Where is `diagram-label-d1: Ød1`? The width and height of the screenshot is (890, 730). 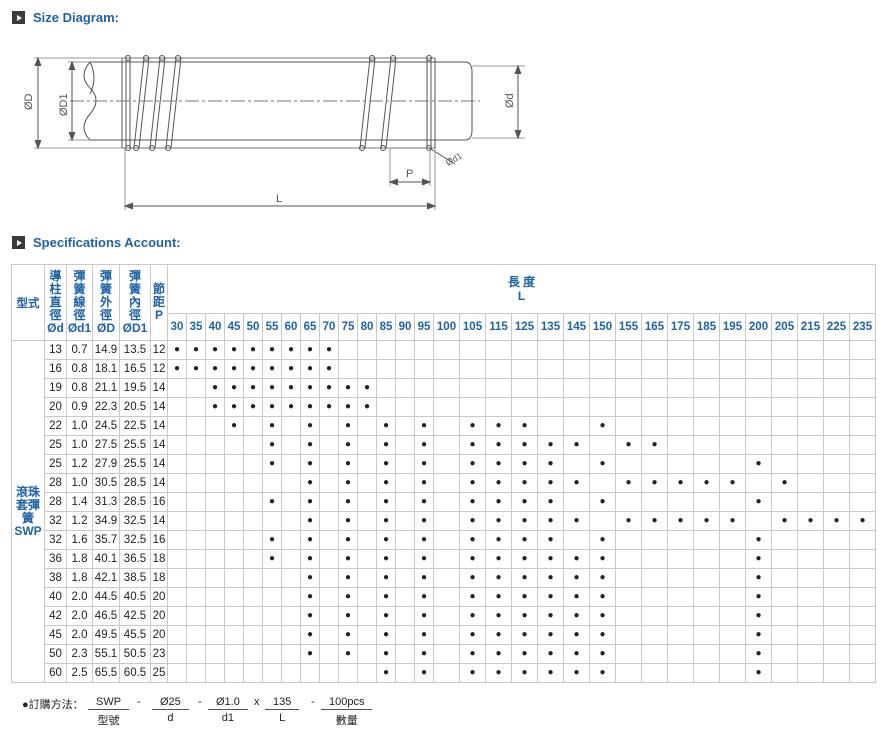 diagram-label-d1: Ød1 is located at coordinates (454, 159).